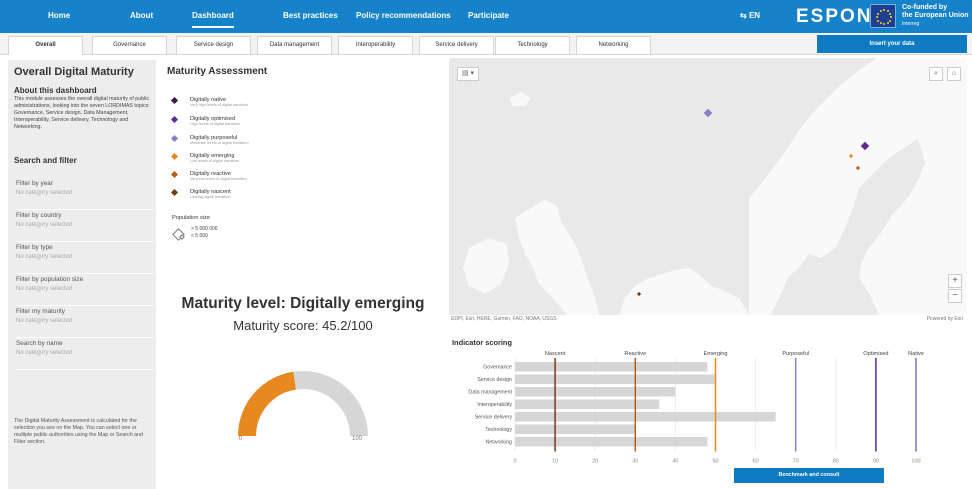  I want to click on filter-label: Filter by year, so click(34, 183).